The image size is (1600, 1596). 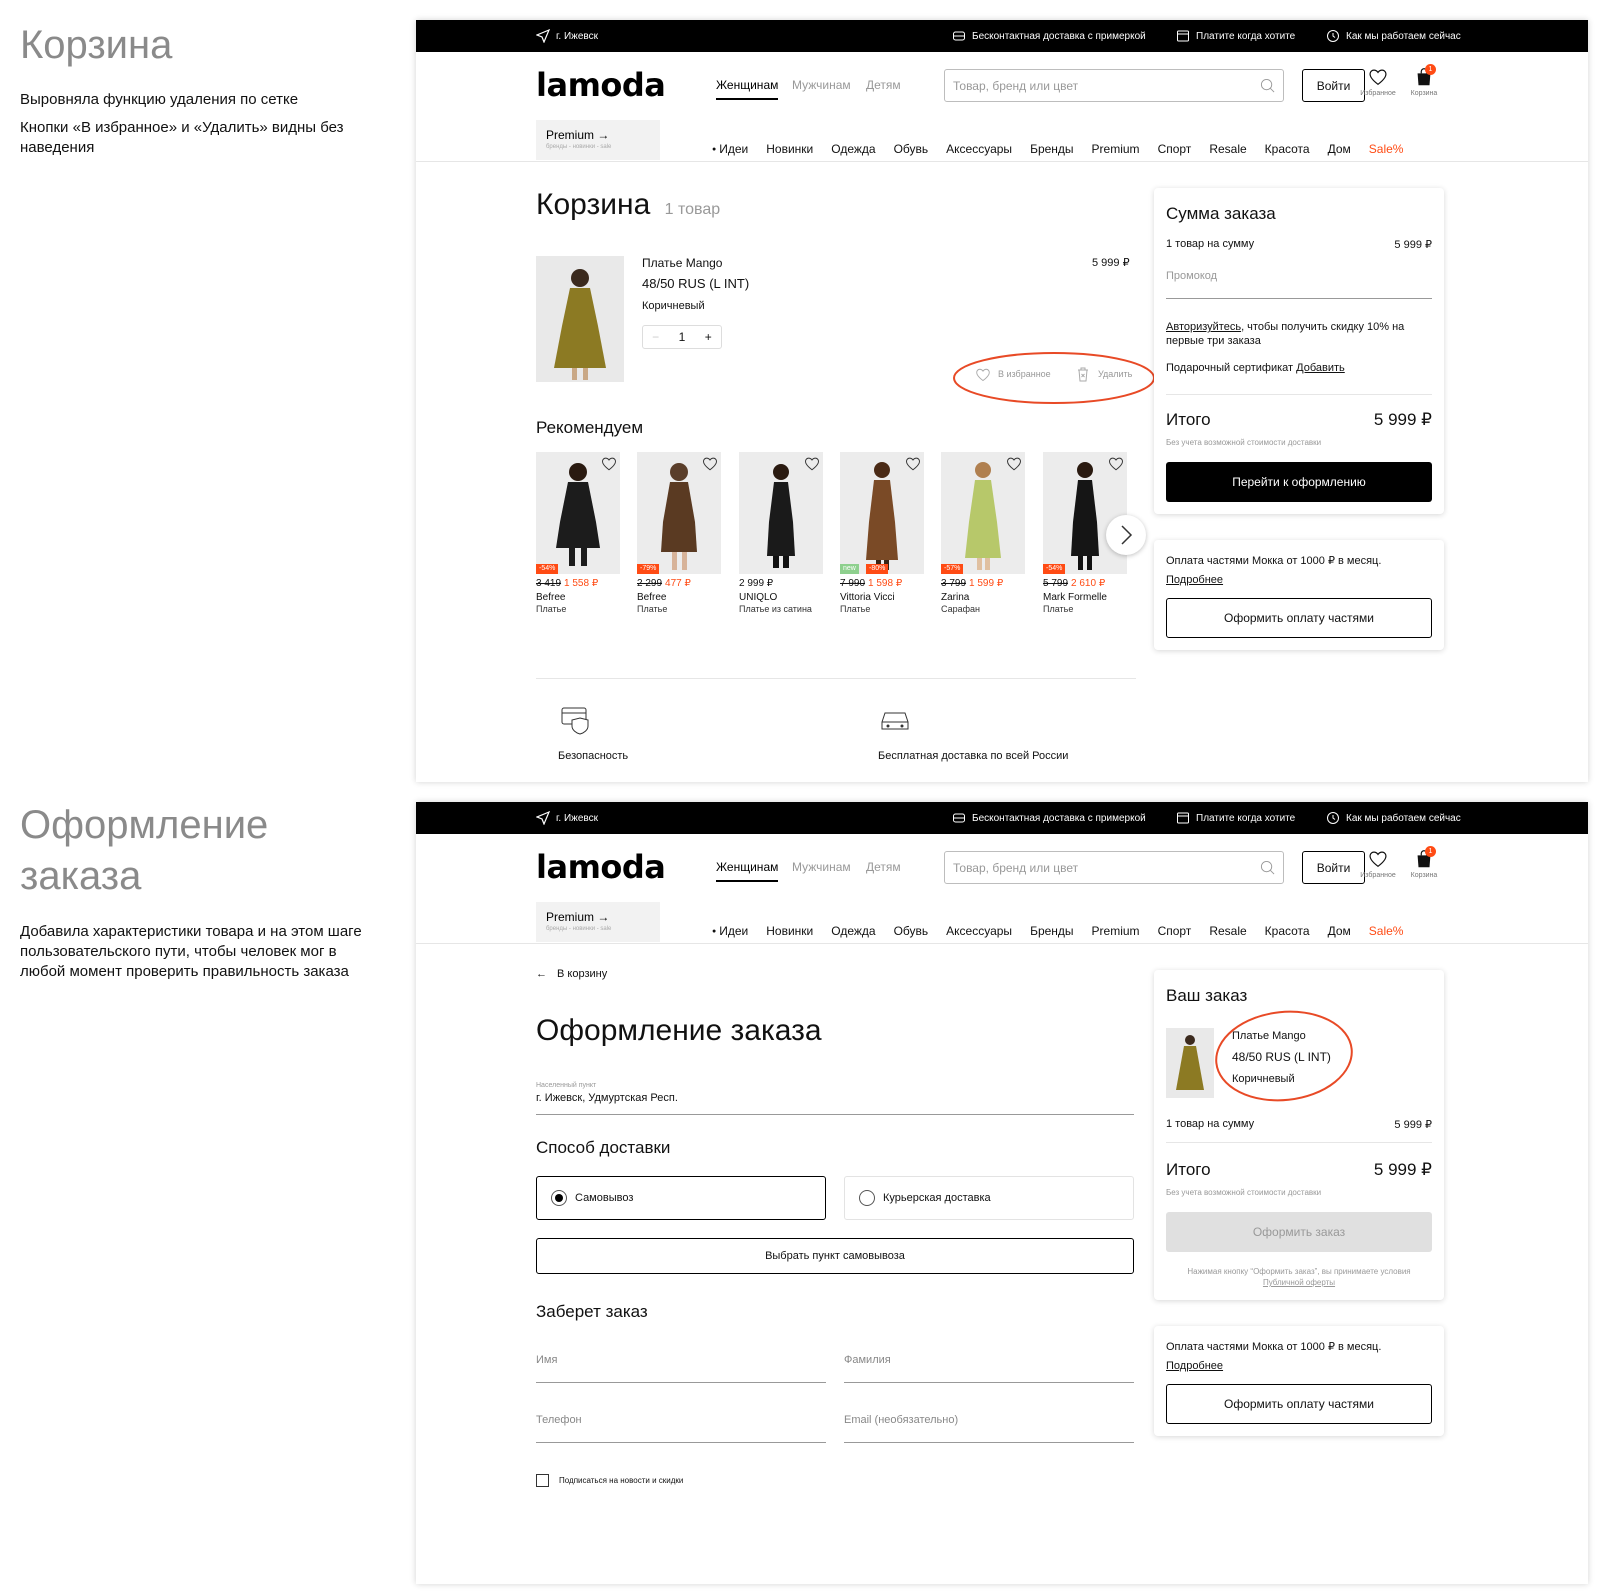 I want to click on promo-input: Промокод, so click(x=1191, y=276).